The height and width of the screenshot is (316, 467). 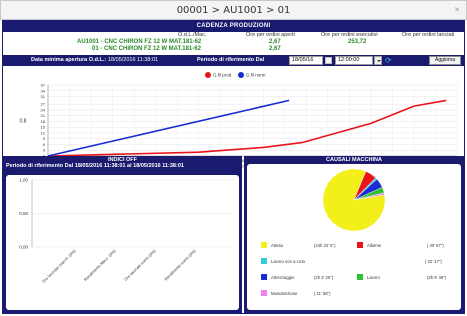 I want to click on window-title: 00001 > AU1001 > 01, so click(x=233, y=10).